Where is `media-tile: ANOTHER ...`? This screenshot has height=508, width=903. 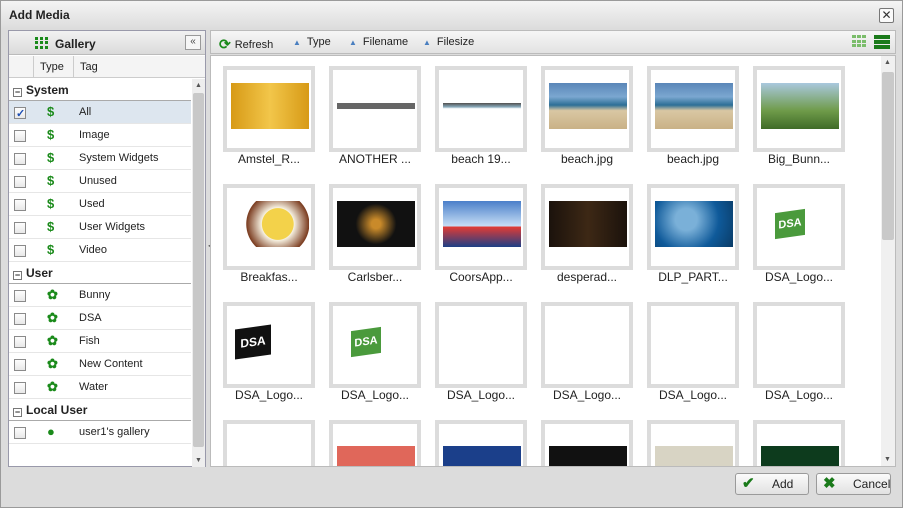 media-tile: ANOTHER ... is located at coordinates (375, 116).